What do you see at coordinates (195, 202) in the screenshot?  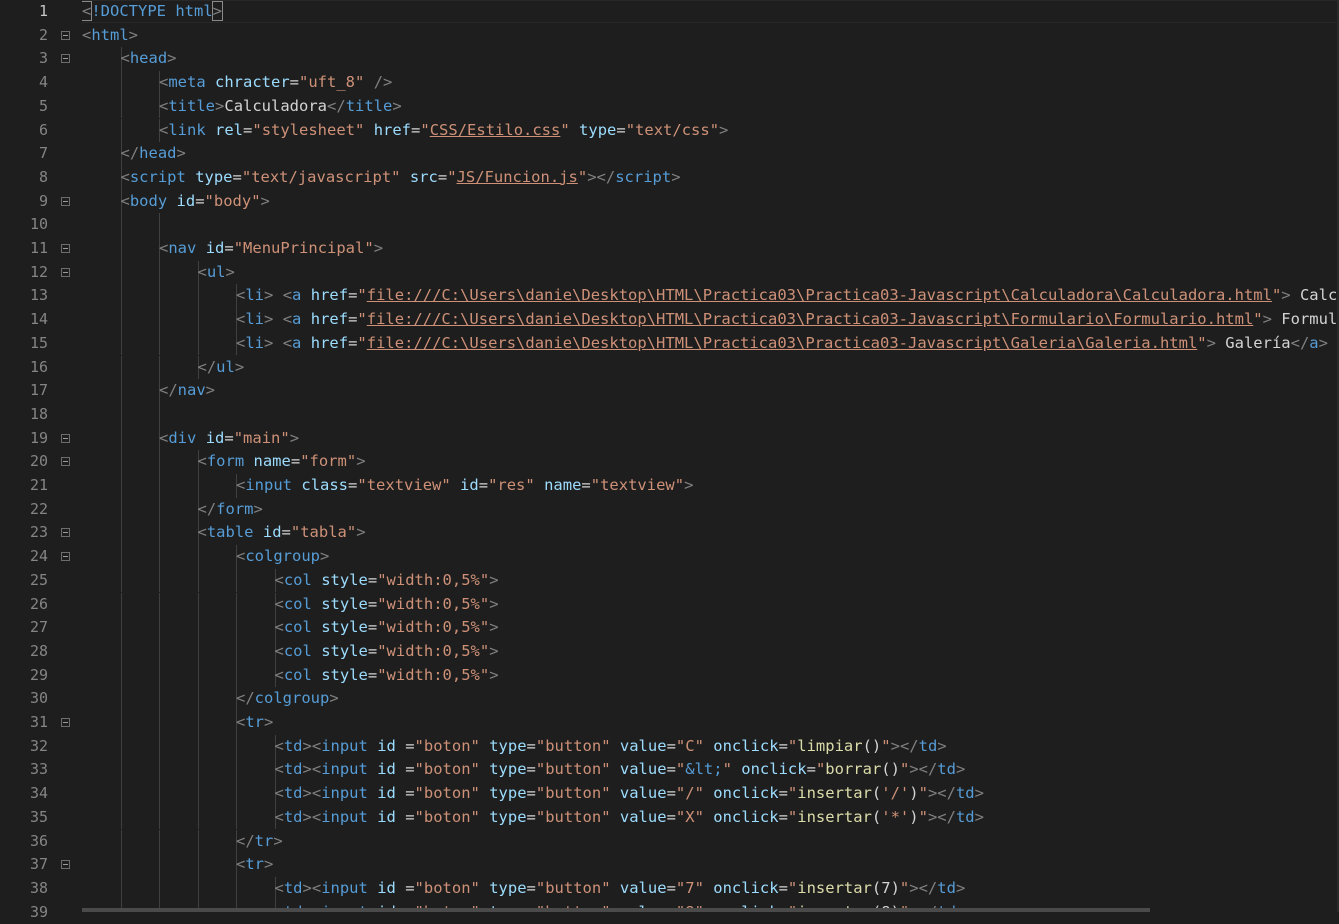 I see `code-line: <body id="body">` at bounding box center [195, 202].